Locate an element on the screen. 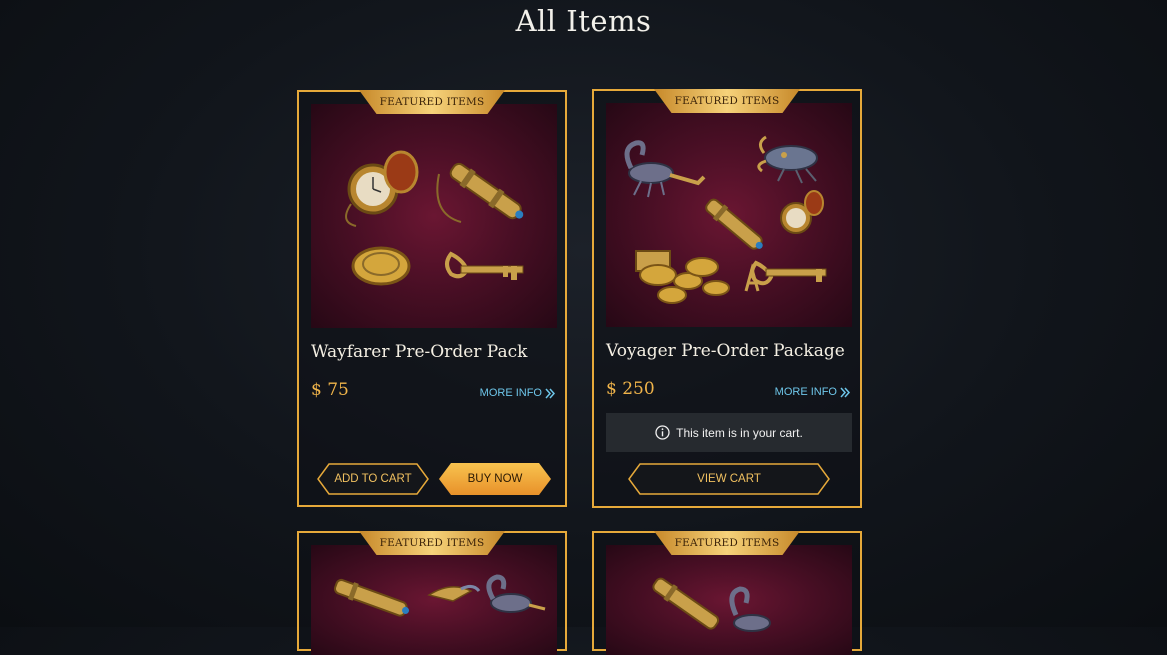 This screenshot has height=655, width=1167. add-to-cart-button: ADD TO CART is located at coordinates (373, 479).